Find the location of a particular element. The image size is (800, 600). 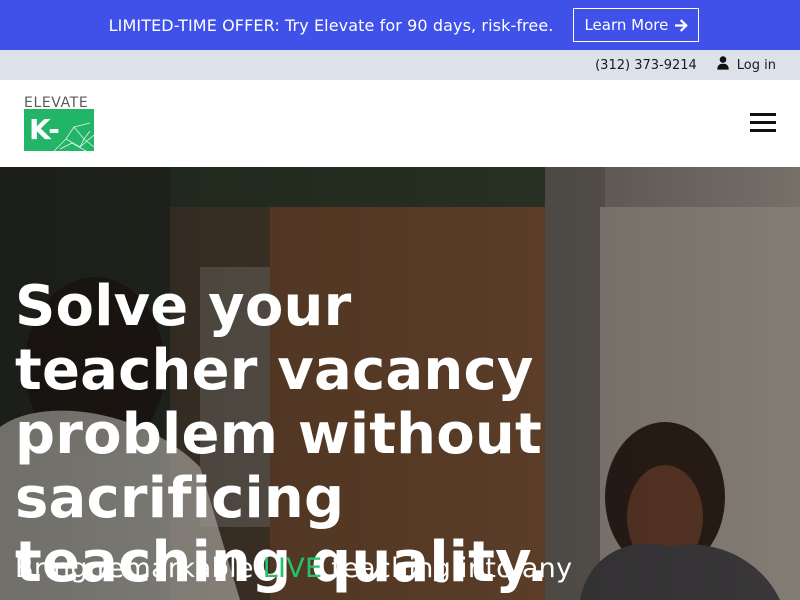

hero-sub-highlight: LIVE is located at coordinates (292, 568).